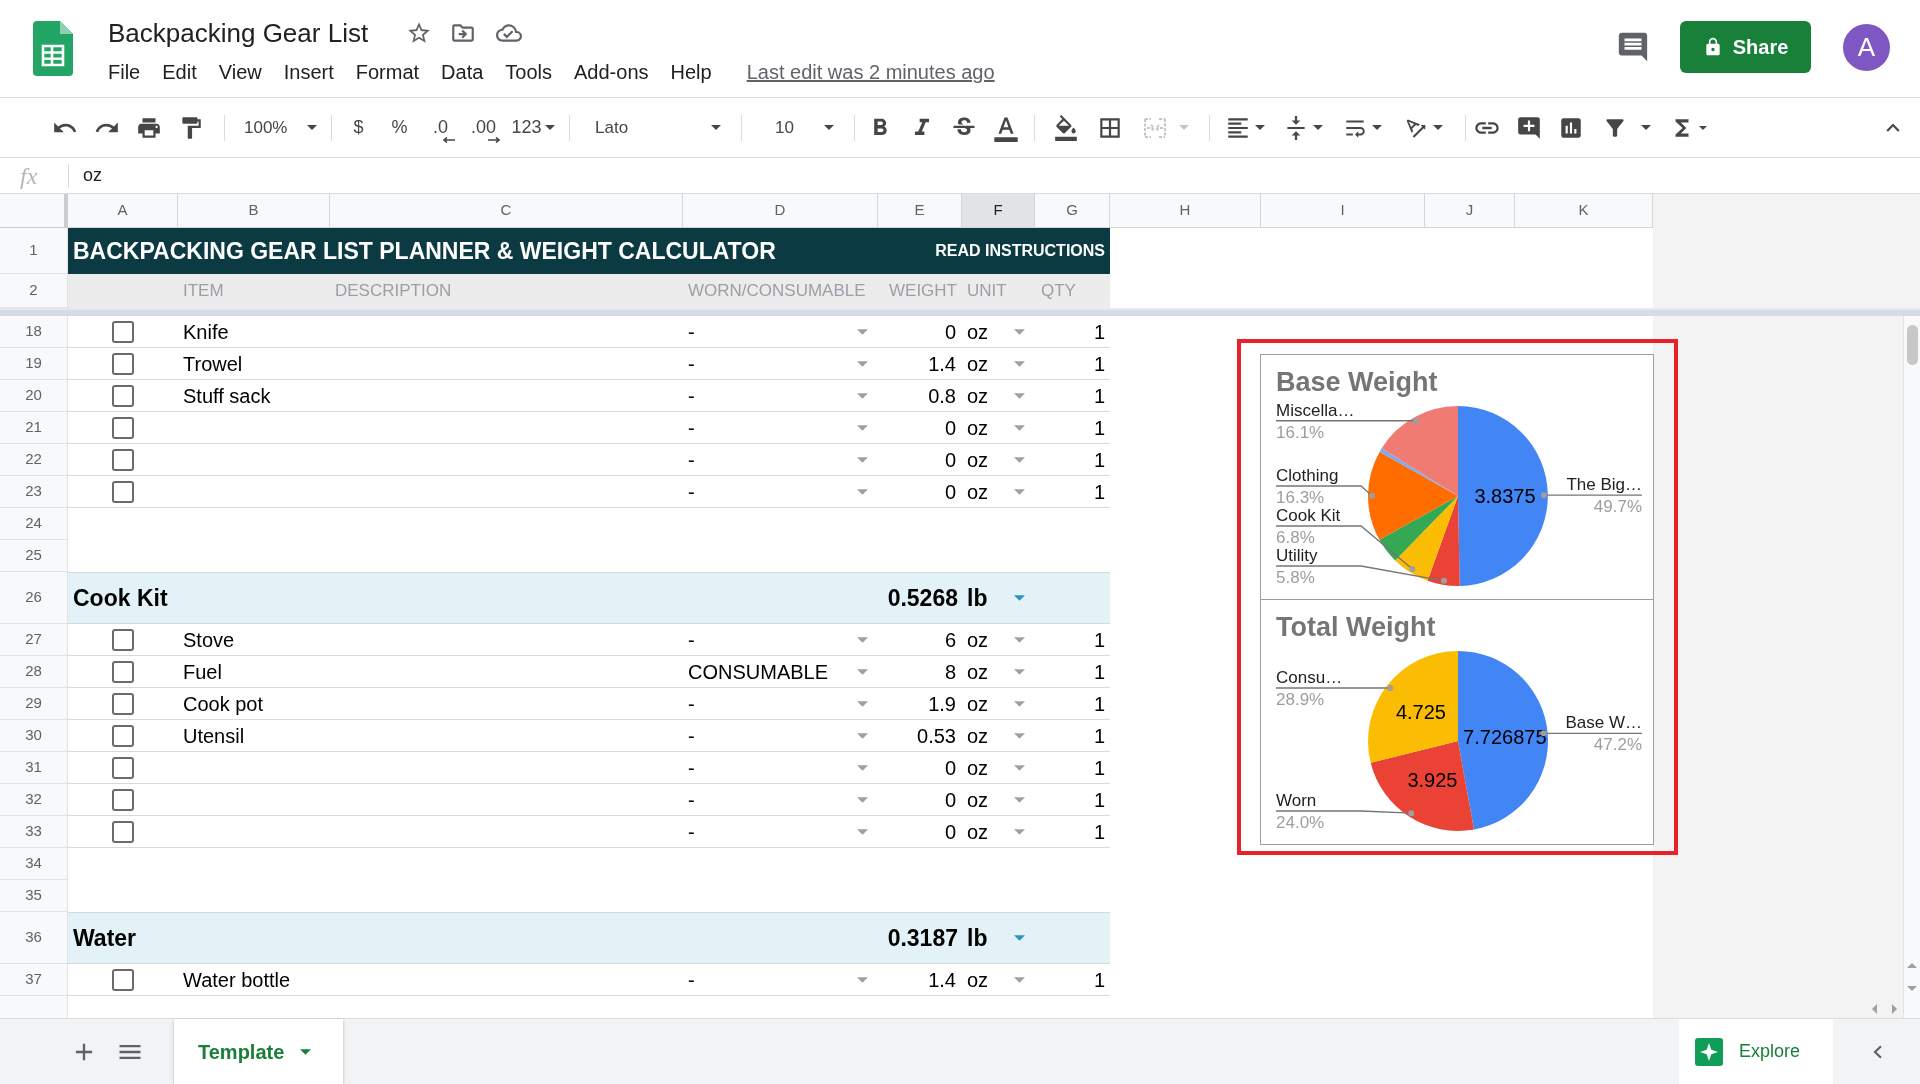  Describe the element at coordinates (1356, 627) in the screenshot. I see `chart-title: Total Weight` at that location.